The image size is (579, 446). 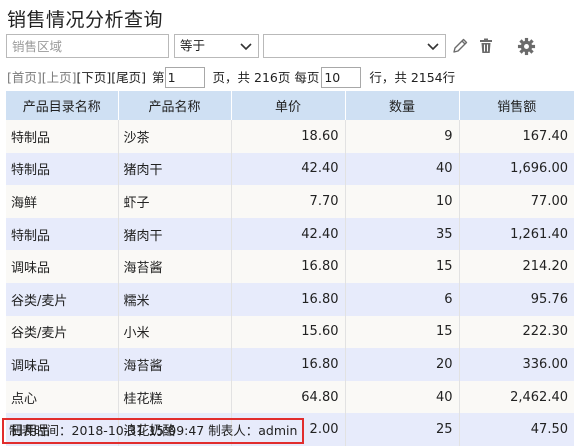 I want to click on table-row: 特制品 猪肉干 42.40 40 1,696.00, so click(x=290, y=169).